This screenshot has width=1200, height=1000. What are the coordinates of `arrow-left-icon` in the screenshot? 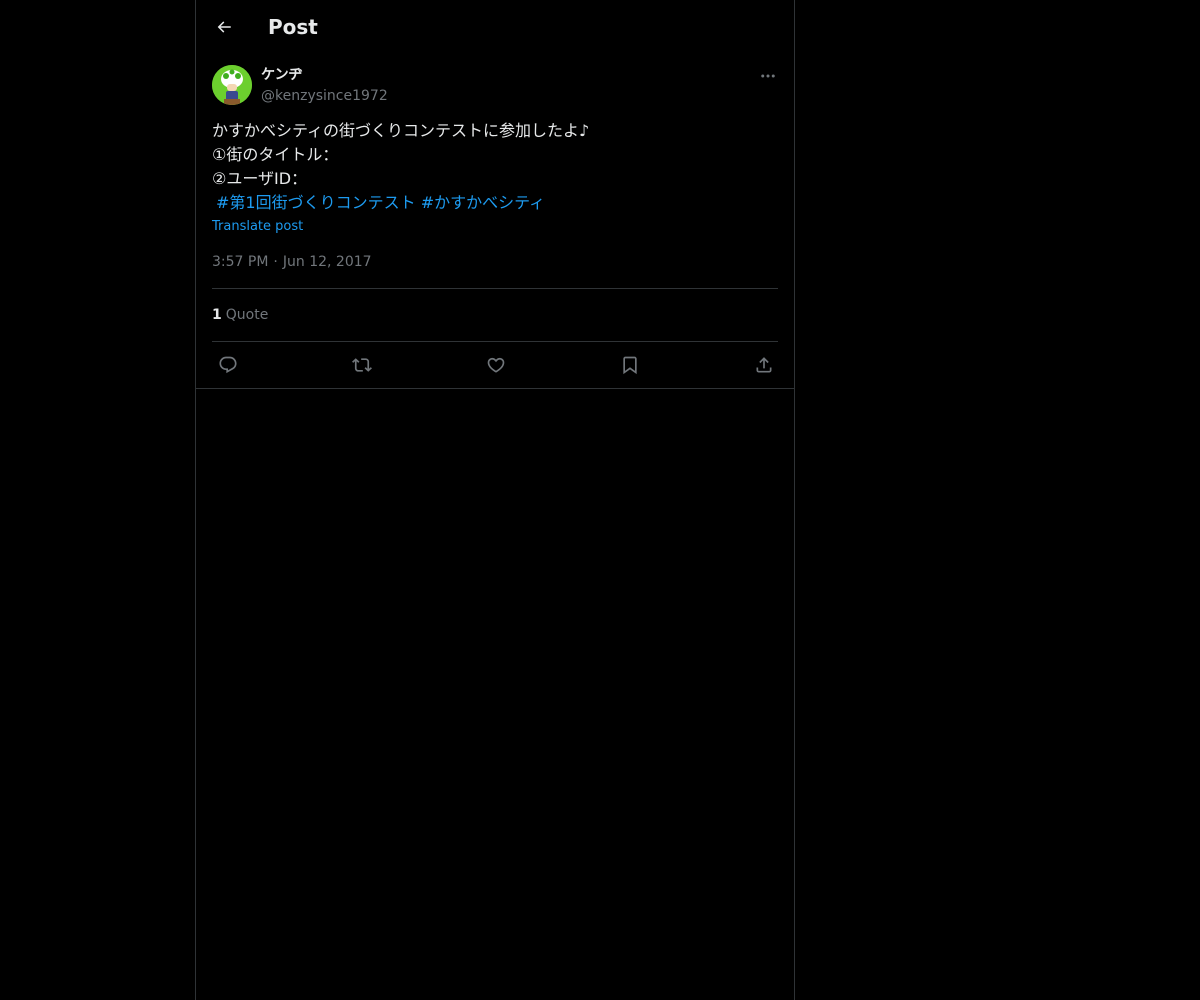 It's located at (224, 27).